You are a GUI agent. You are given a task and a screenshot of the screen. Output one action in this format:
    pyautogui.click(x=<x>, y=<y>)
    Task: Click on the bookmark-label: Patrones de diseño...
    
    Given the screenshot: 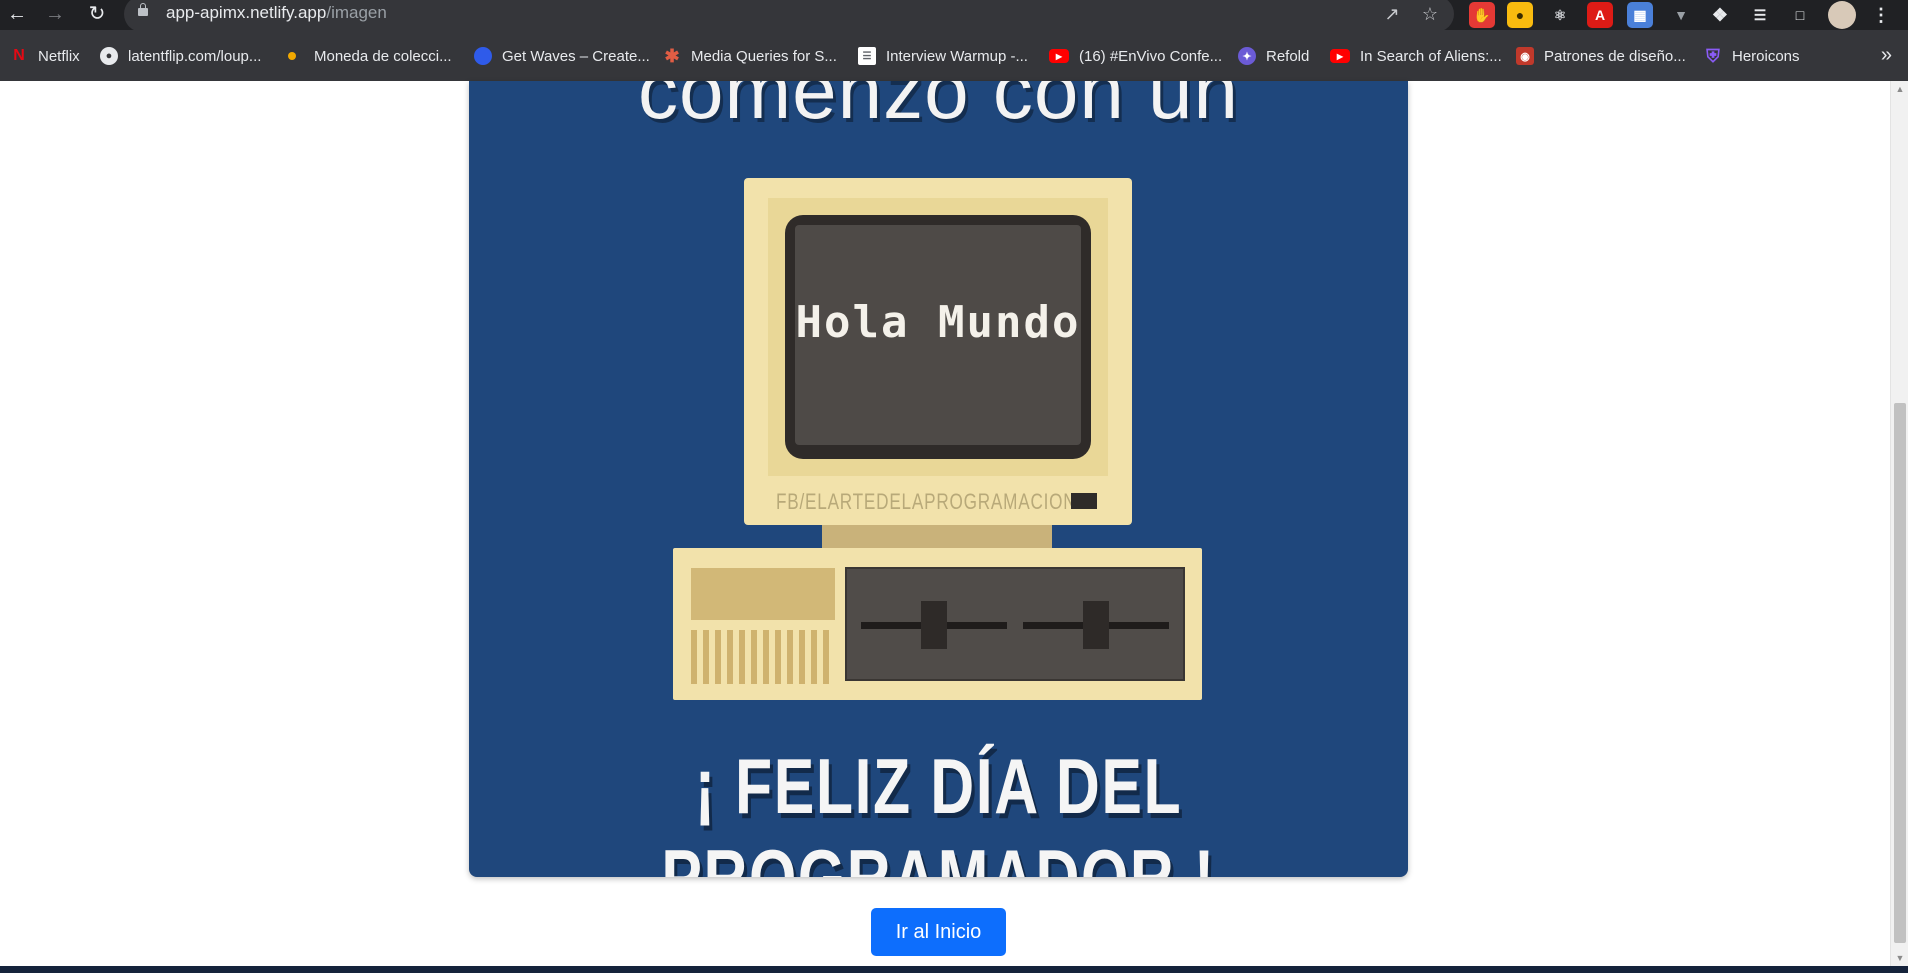 What is the action you would take?
    pyautogui.click(x=1615, y=56)
    